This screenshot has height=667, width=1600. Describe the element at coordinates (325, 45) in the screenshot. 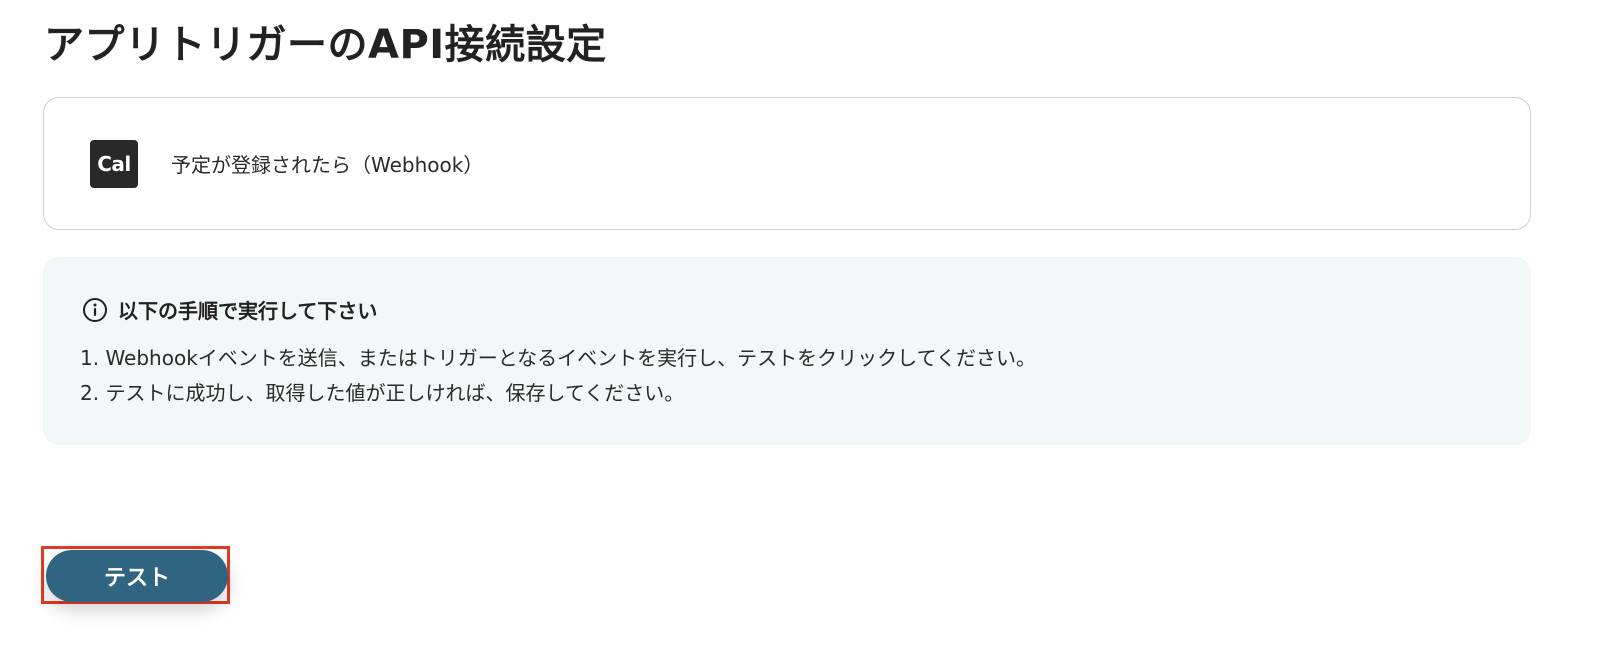

I see `page-title: アプリトリガーのAPI接続設定` at that location.